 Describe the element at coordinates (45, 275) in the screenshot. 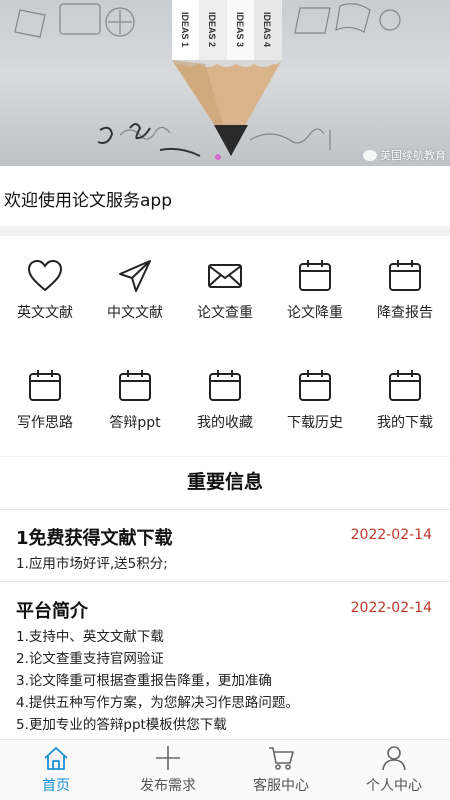

I see `heart-icon` at that location.